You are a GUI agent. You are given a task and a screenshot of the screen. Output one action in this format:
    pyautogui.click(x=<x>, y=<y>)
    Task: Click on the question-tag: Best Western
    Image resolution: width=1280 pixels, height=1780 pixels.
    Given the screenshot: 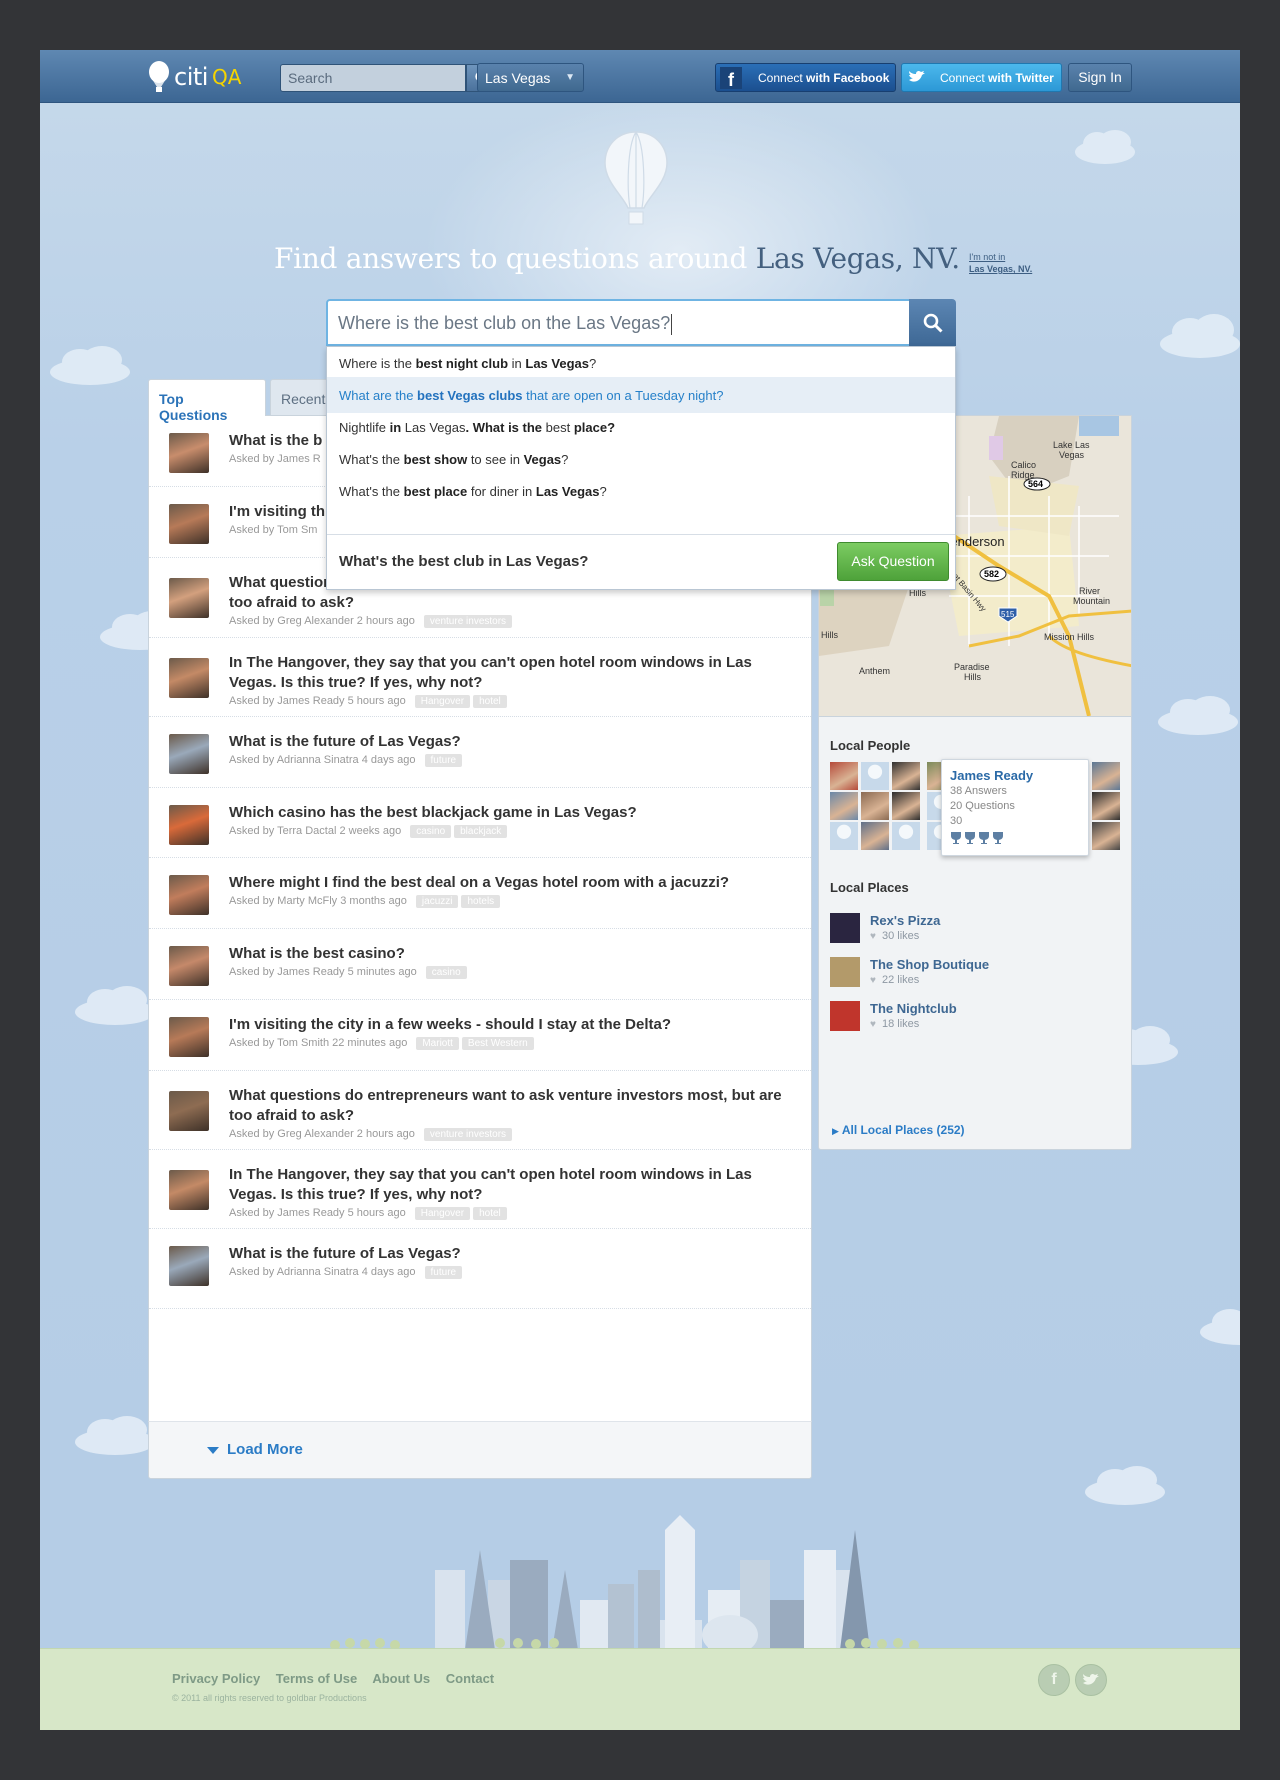 What is the action you would take?
    pyautogui.click(x=497, y=1043)
    